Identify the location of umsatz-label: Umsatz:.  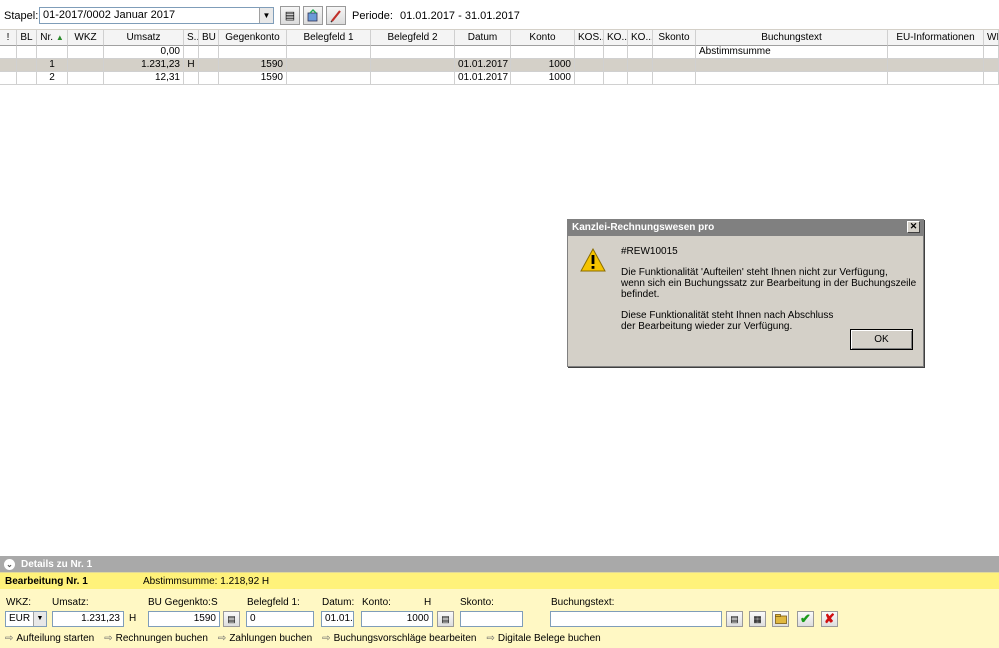
(70, 602).